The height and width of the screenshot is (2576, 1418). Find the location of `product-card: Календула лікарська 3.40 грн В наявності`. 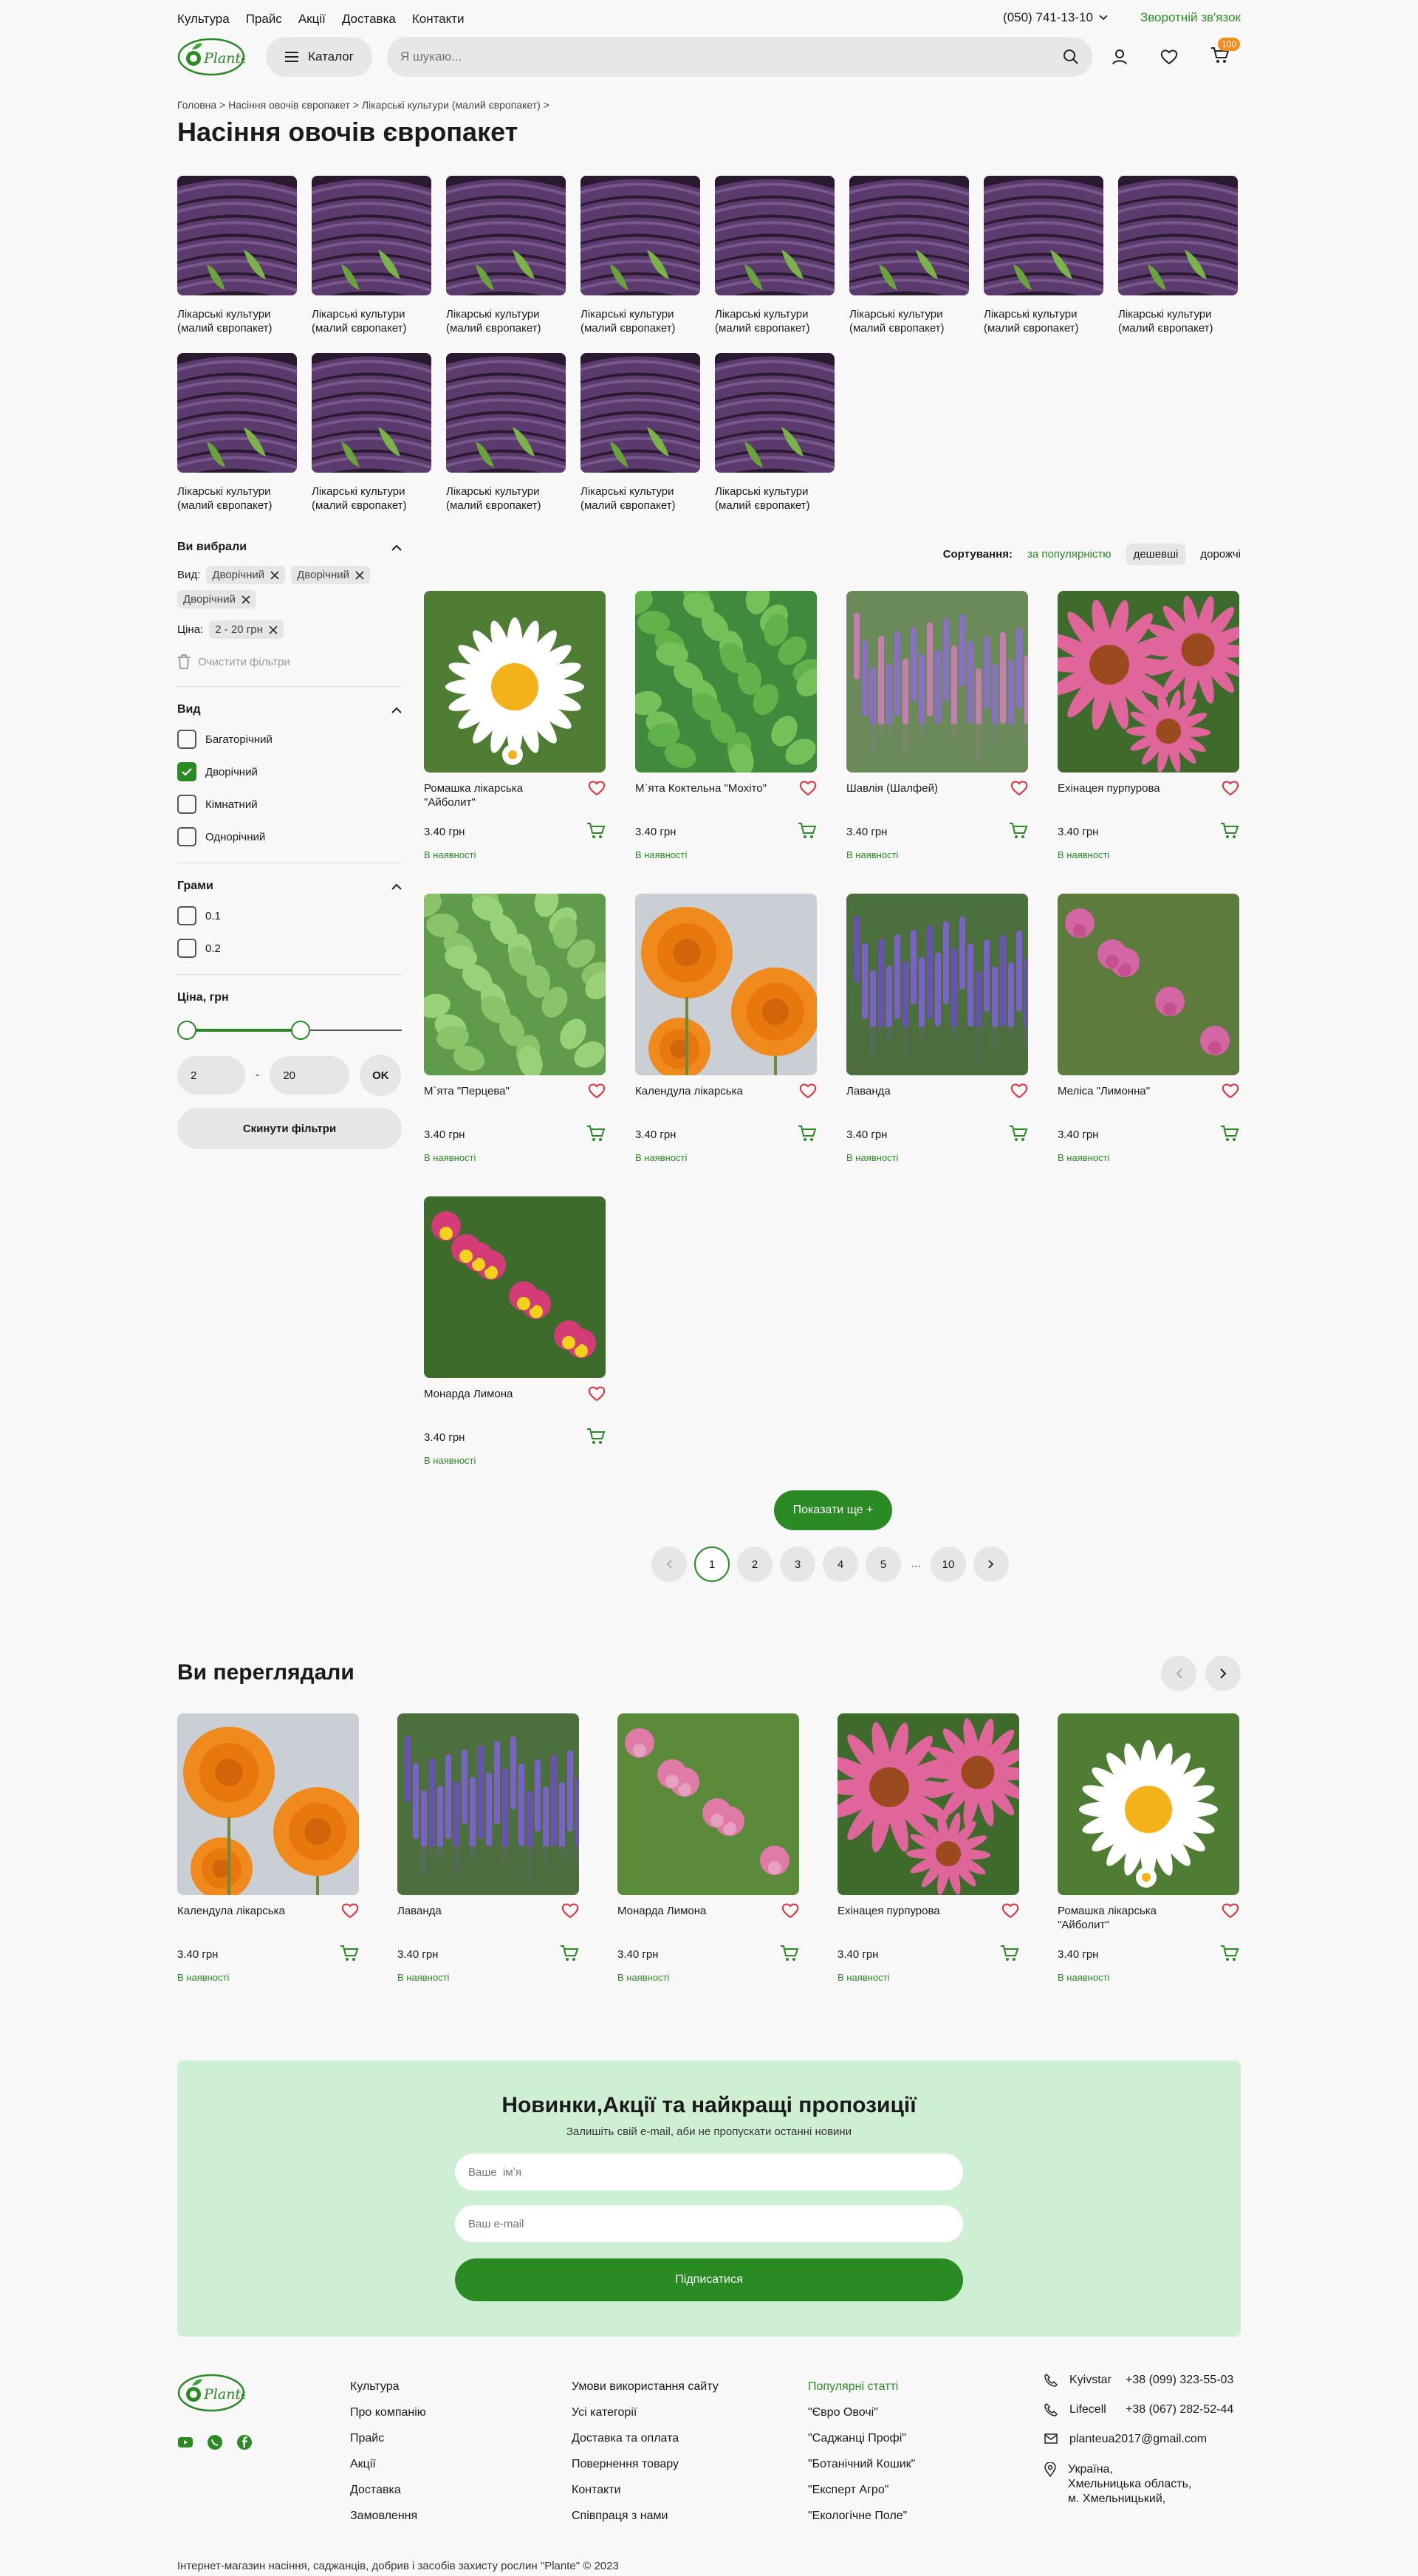

product-card: Календула лікарська 3.40 грн В наявності is located at coordinates (268, 1861).